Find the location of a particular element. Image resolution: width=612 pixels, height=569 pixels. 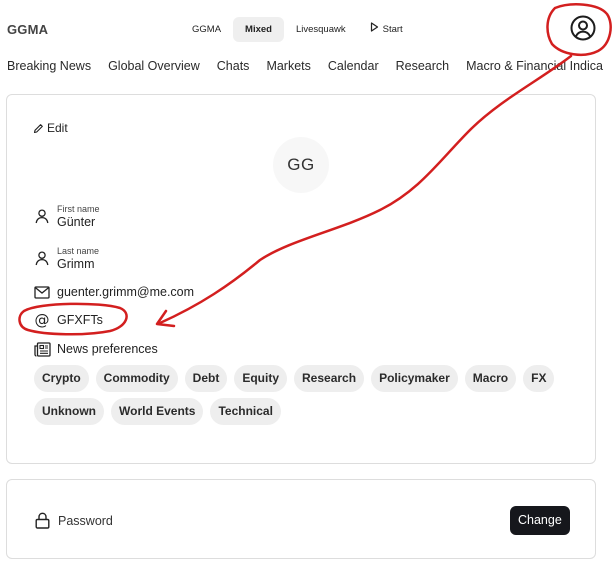

last-name-label: Last name is located at coordinates (78, 251).